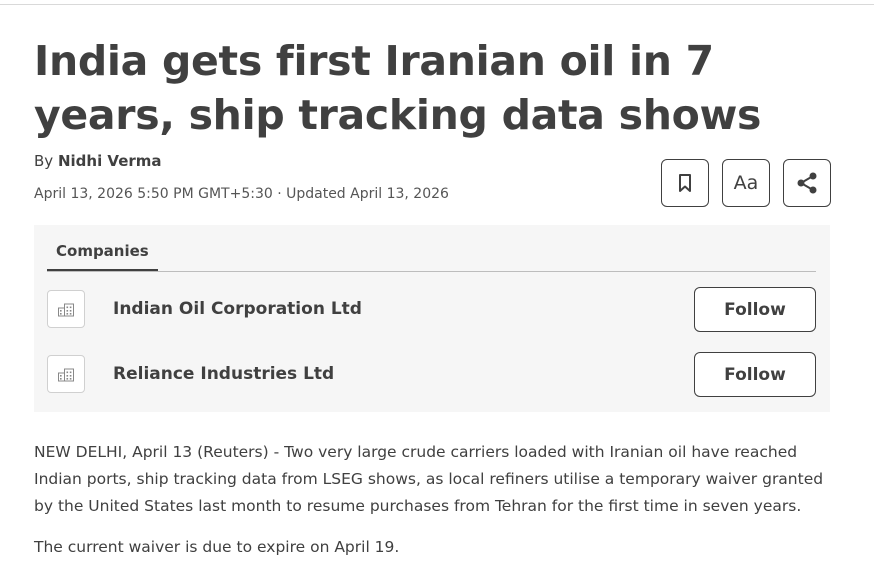  What do you see at coordinates (431, 376) in the screenshot?
I see `company-row: Reliance Industries Ltd Follow` at bounding box center [431, 376].